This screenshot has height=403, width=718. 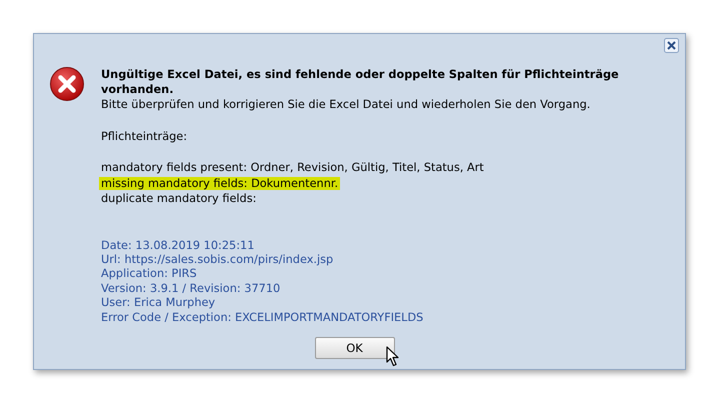 What do you see at coordinates (178, 198) in the screenshot?
I see `field-list-text: duplicate mandatory fields:` at bounding box center [178, 198].